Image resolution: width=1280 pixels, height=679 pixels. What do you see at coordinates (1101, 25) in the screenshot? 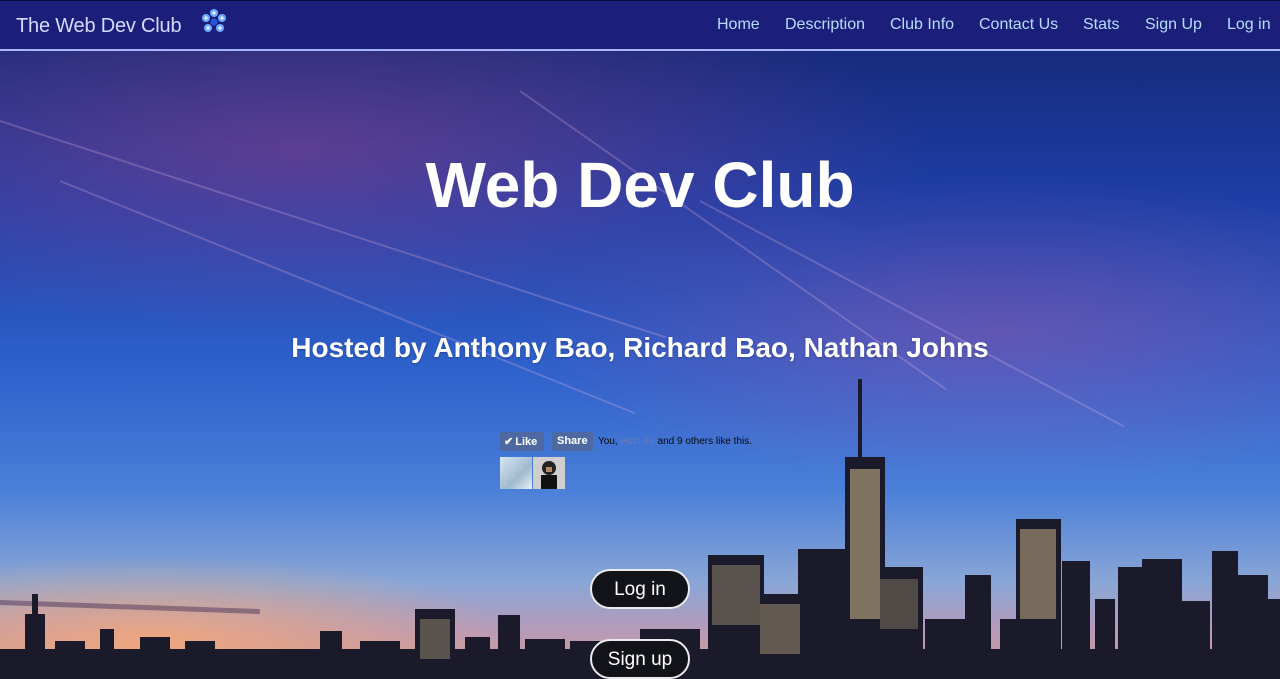
I see `nav-stats: Stats` at bounding box center [1101, 25].